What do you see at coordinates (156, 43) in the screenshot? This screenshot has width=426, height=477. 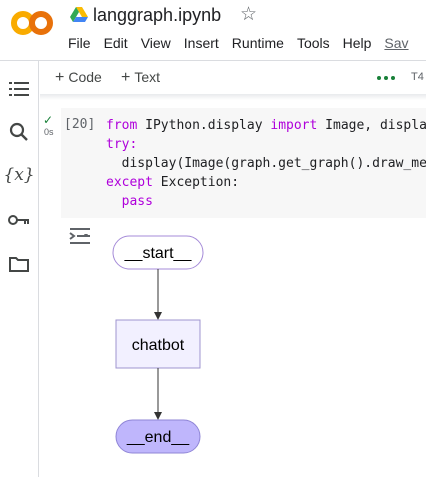 I see `menu-view: View` at bounding box center [156, 43].